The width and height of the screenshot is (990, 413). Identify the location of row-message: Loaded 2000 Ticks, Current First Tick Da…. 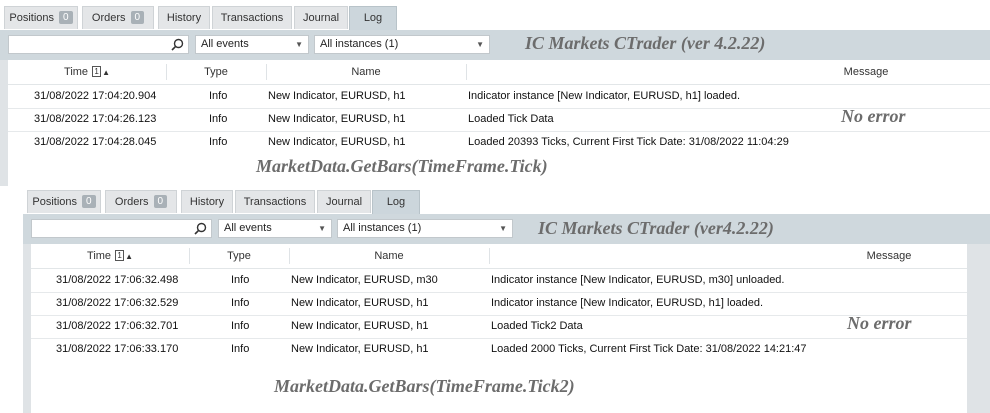
(649, 349).